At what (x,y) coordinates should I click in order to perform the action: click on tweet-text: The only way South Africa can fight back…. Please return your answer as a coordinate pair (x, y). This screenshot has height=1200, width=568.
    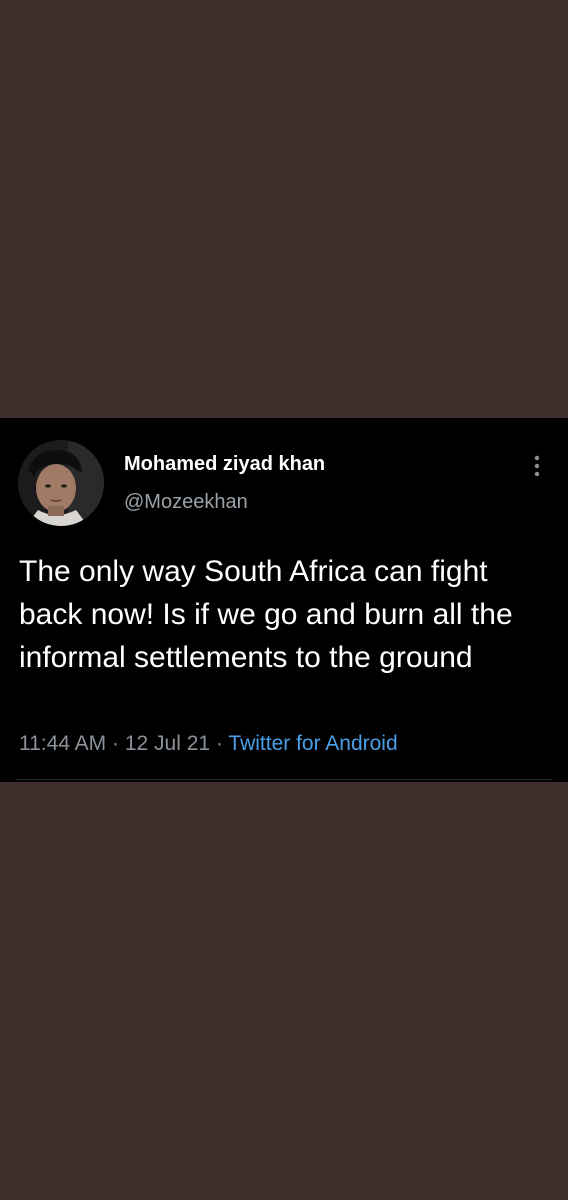
    Looking at the image, I should click on (266, 614).